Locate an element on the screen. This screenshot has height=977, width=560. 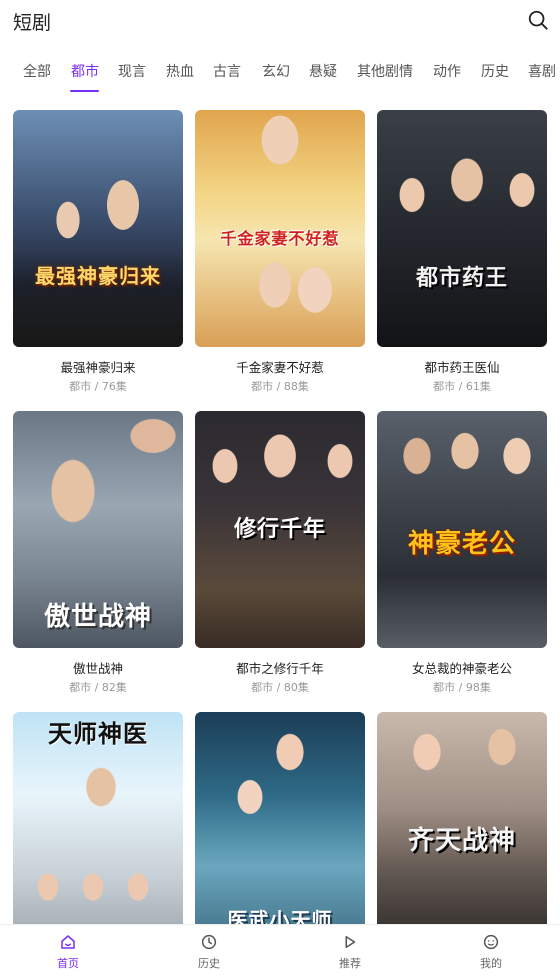
tab-fantasy: 玄幻 is located at coordinates (276, 71).